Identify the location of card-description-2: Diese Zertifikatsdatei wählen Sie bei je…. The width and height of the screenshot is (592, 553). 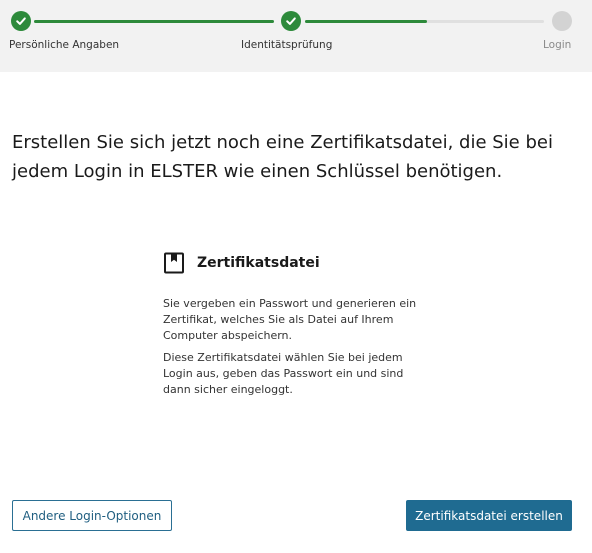
(283, 373).